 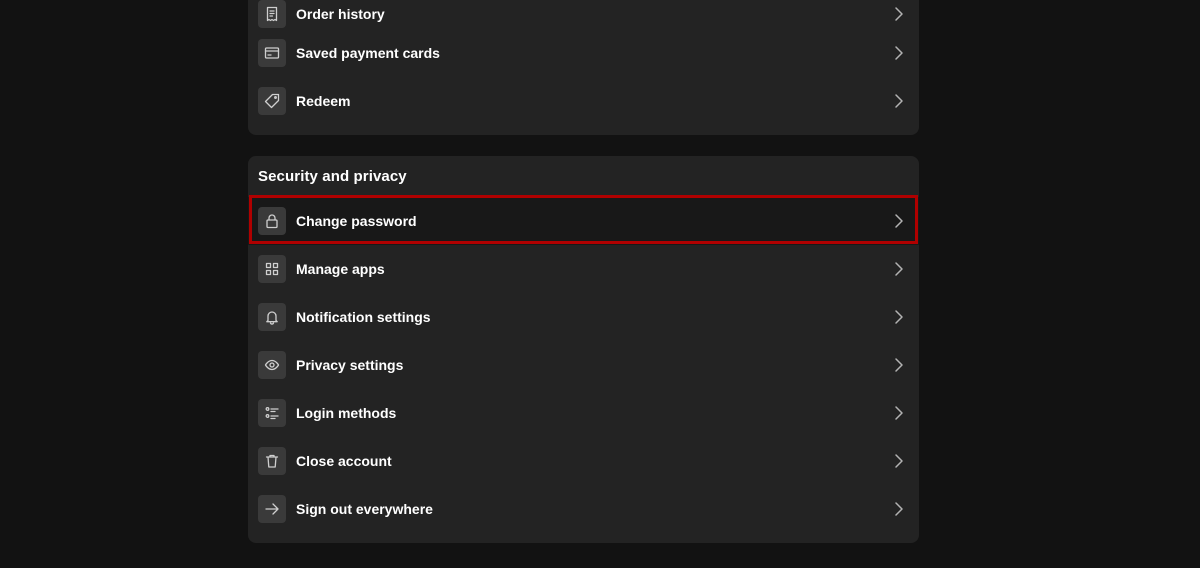 What do you see at coordinates (344, 461) in the screenshot?
I see `close-account-label: Close account` at bounding box center [344, 461].